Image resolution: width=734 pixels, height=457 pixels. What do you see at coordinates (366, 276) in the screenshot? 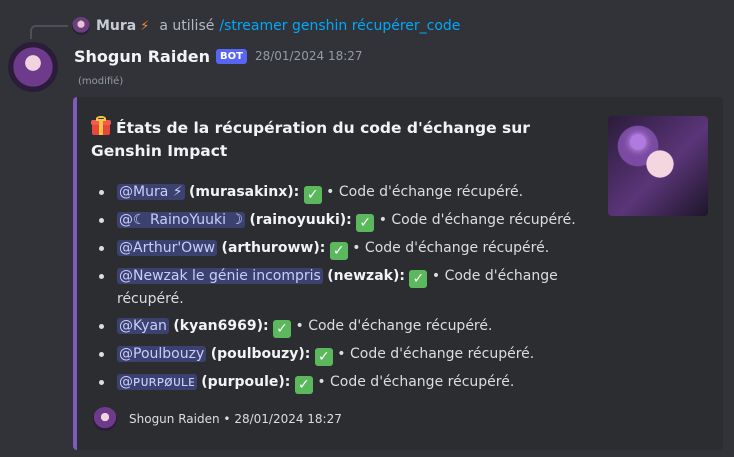
I see `list-username: (newzak):` at bounding box center [366, 276].